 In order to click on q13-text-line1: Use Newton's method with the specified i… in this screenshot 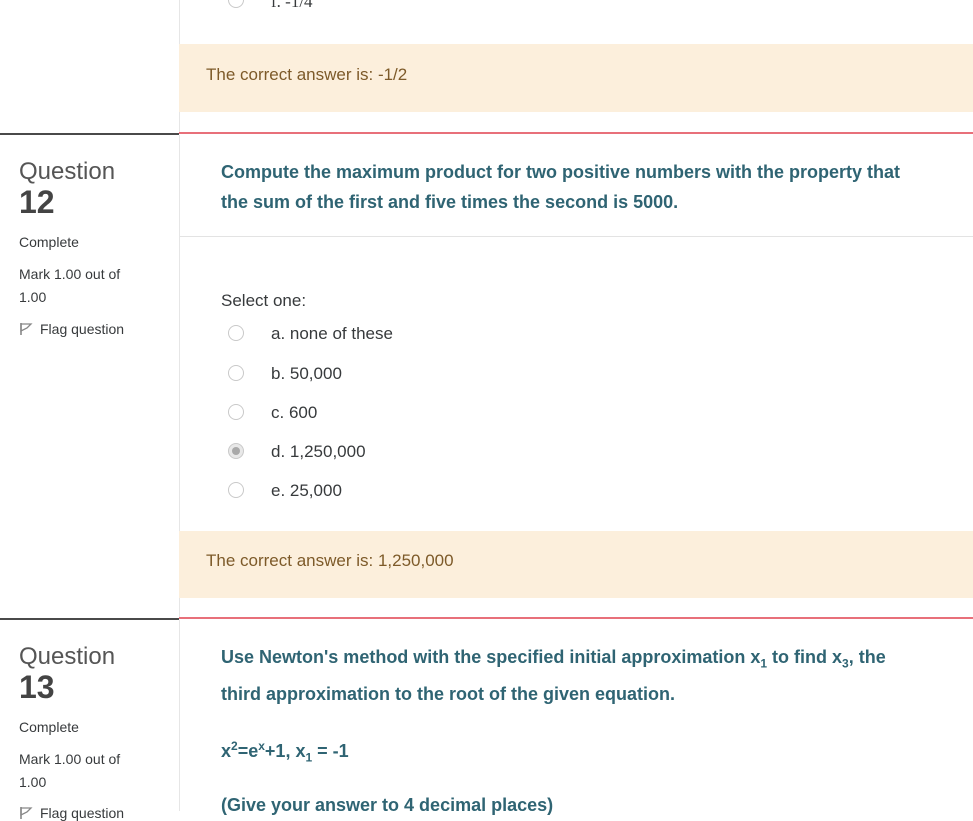, I will do `click(586, 660)`.